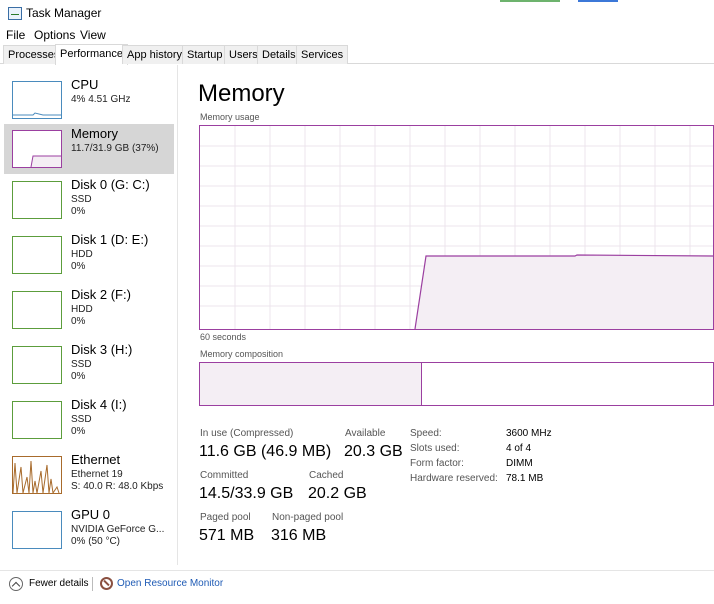 The width and height of the screenshot is (714, 604). Describe the element at coordinates (37, 475) in the screenshot. I see `ethernet-thumbnail-graph` at that location.